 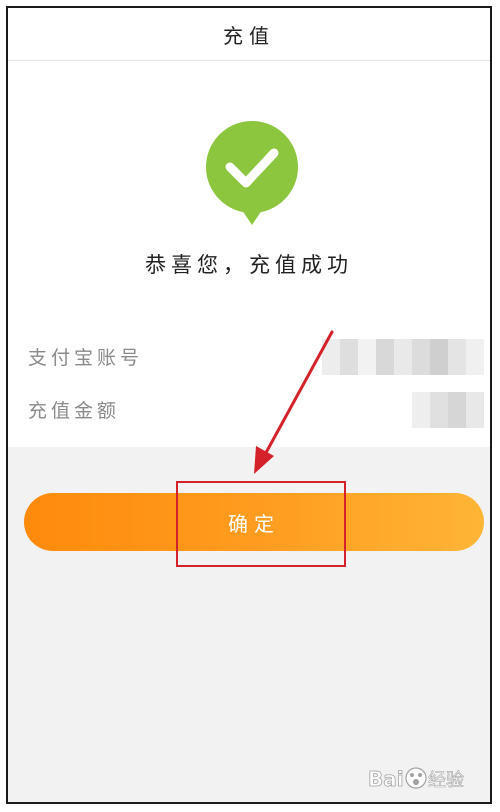 I want to click on svg-text: 经验, so click(x=446, y=780).